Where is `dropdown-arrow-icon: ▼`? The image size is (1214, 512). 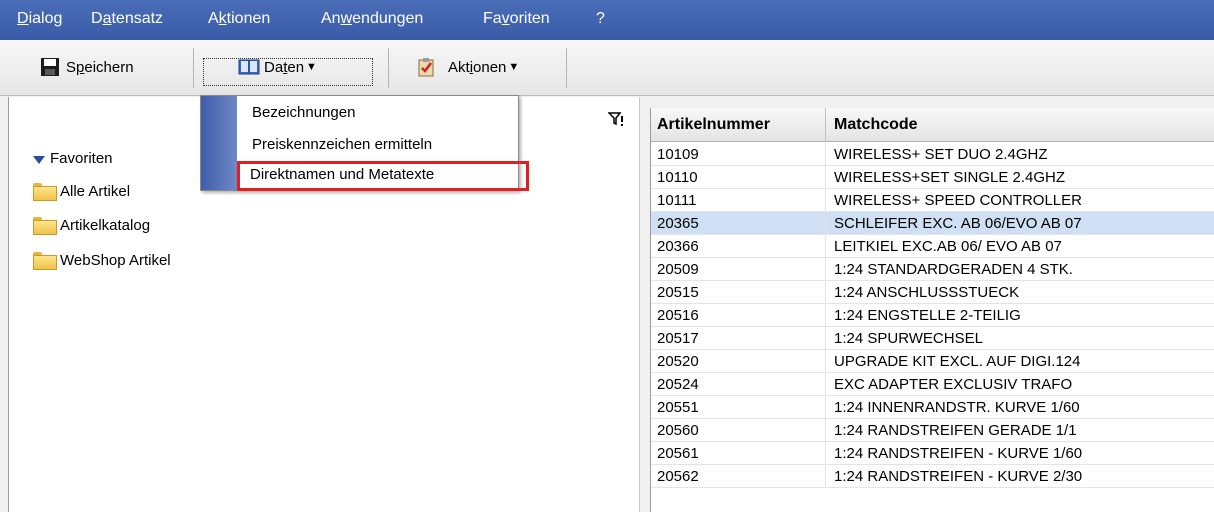
dropdown-arrow-icon: ▼ is located at coordinates (514, 67).